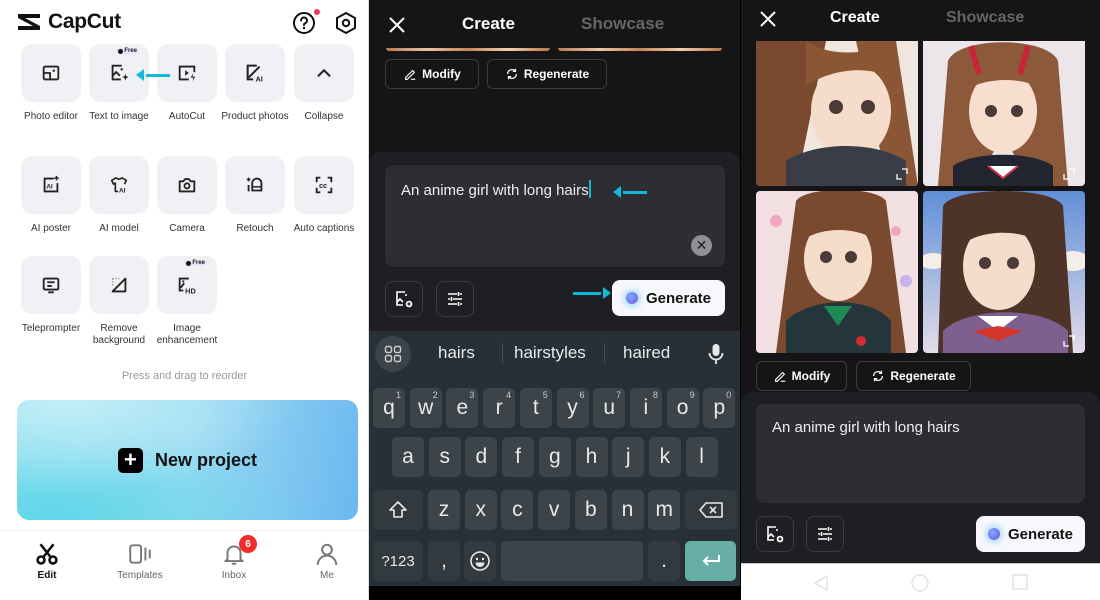  I want to click on key-n: n, so click(627, 510).